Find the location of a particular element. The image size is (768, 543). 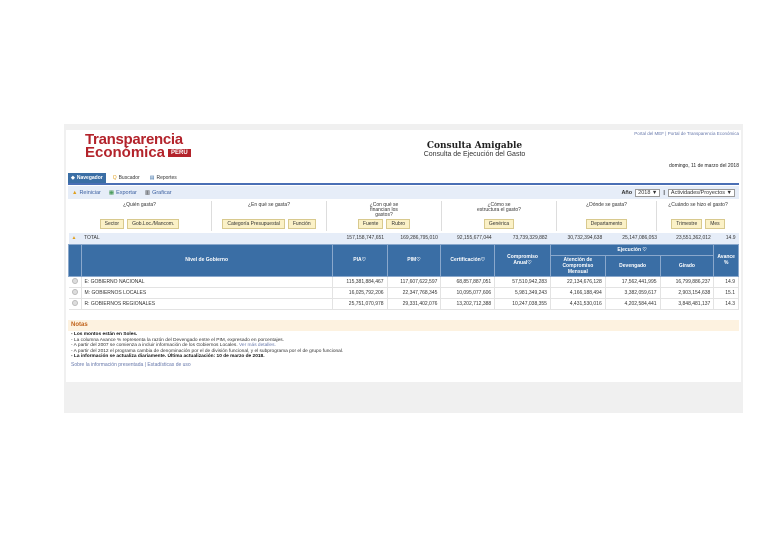

filters: Año 2018 ▼ | Actividades/Proyectos ▼ is located at coordinates (678, 192).